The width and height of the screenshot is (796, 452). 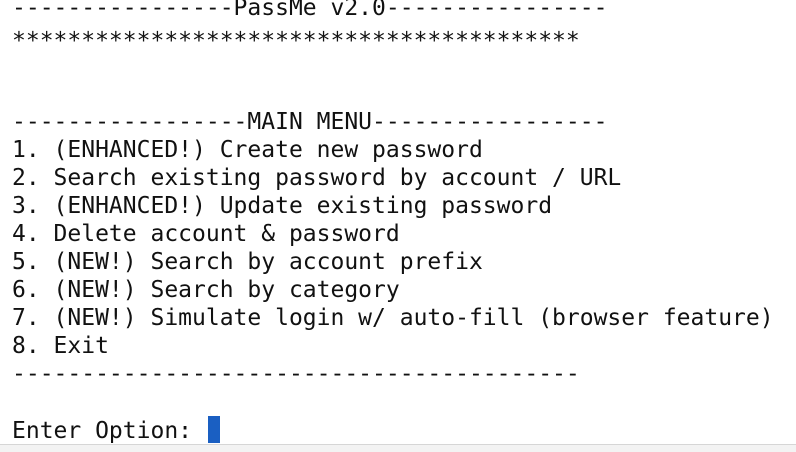 I want to click on window-bottom-edge, so click(x=398, y=448).